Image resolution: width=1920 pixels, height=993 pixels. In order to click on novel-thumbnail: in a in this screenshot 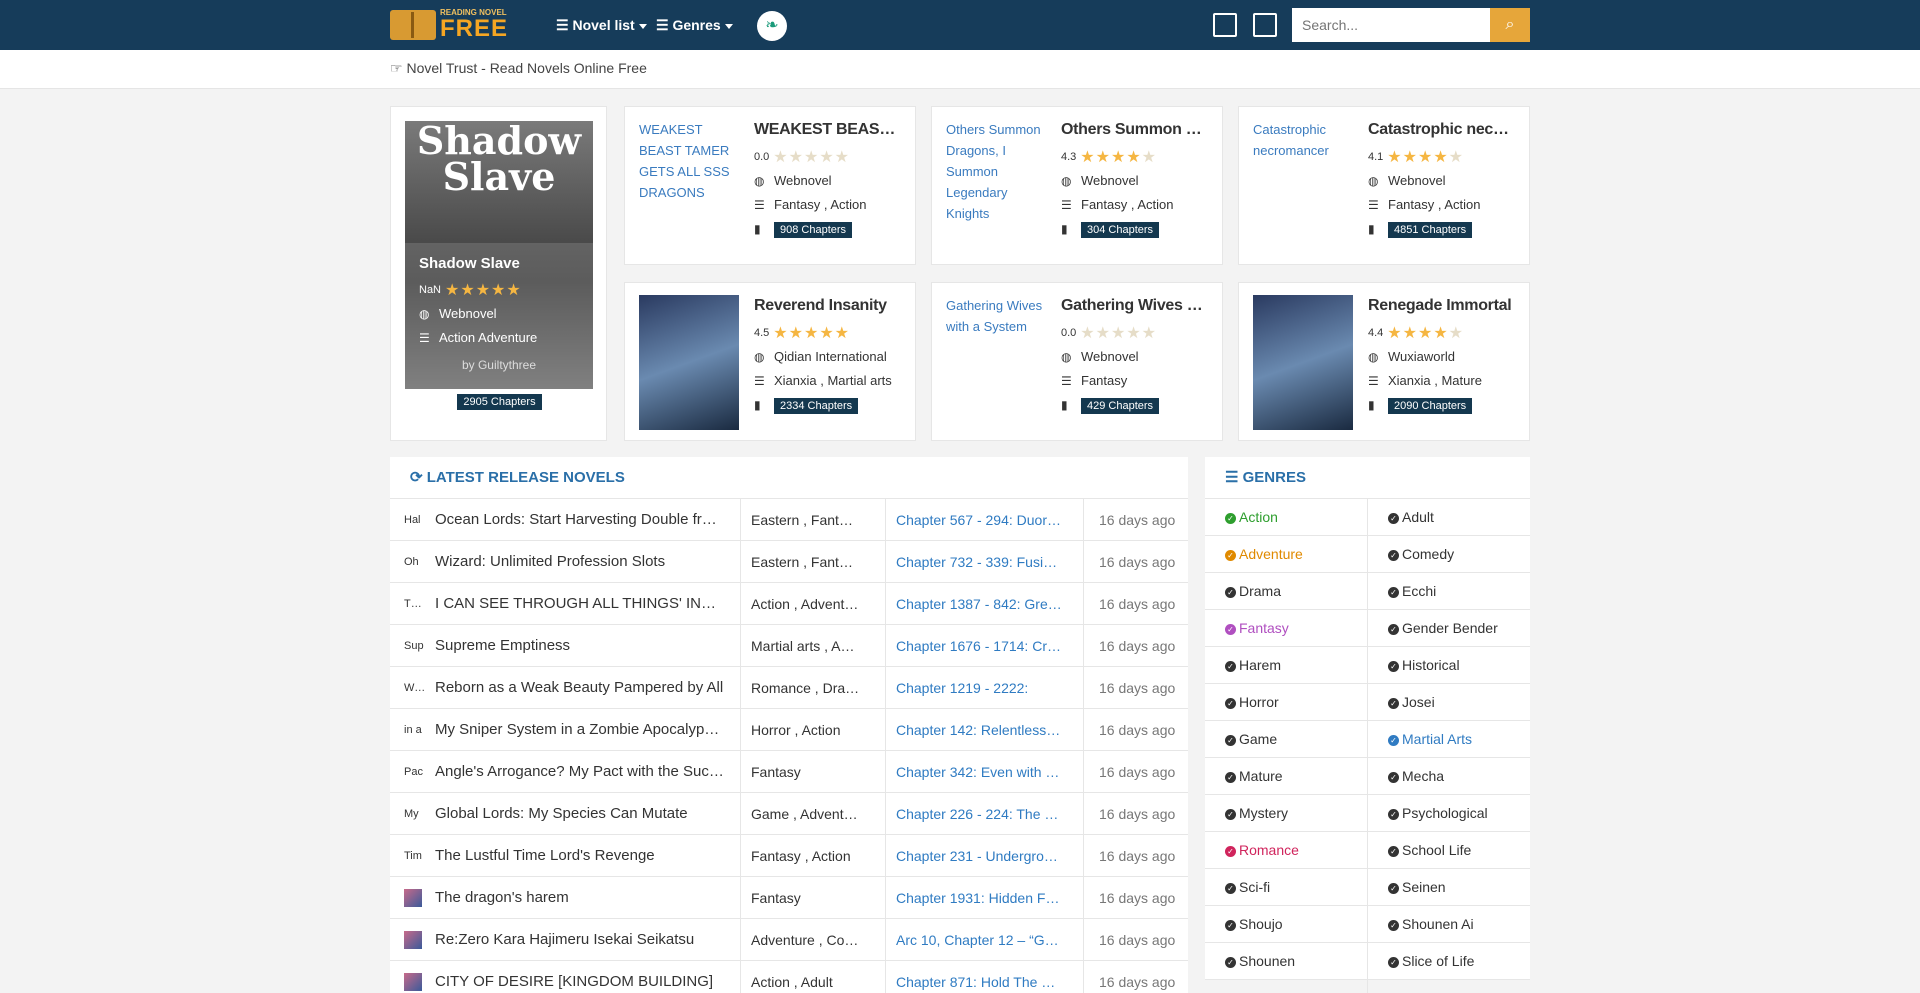, I will do `click(414, 730)`.